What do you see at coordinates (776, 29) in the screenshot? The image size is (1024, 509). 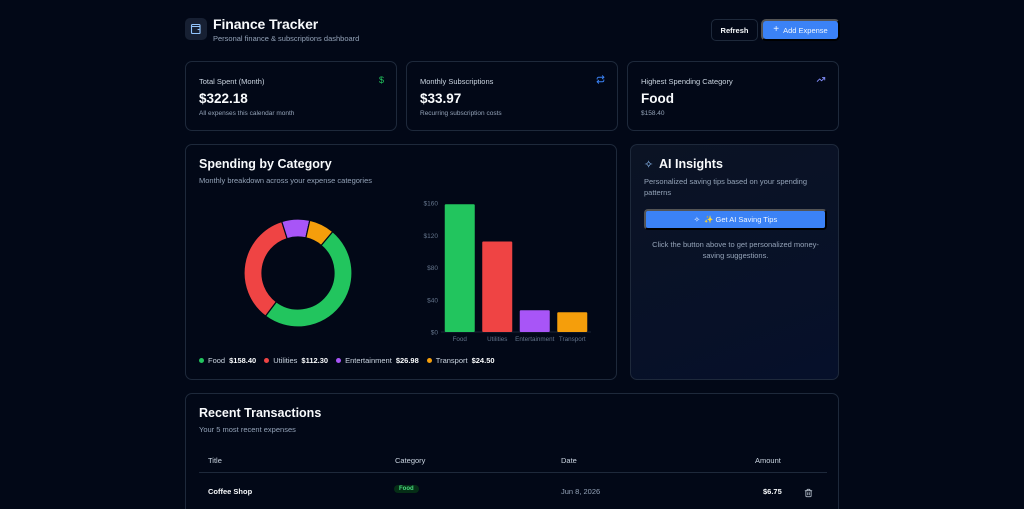 I see `plus-icon: +` at bounding box center [776, 29].